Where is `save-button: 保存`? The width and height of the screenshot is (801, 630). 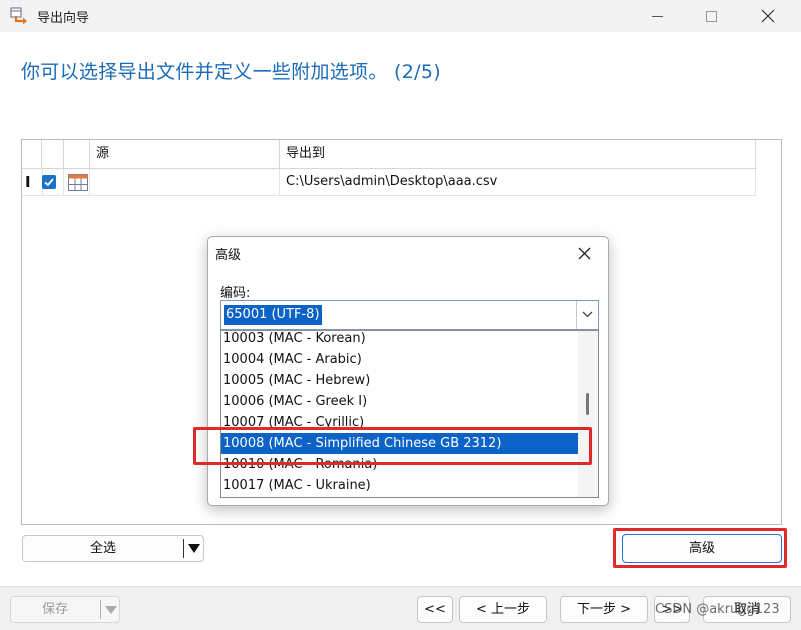
save-button: 保存 is located at coordinates (65, 609).